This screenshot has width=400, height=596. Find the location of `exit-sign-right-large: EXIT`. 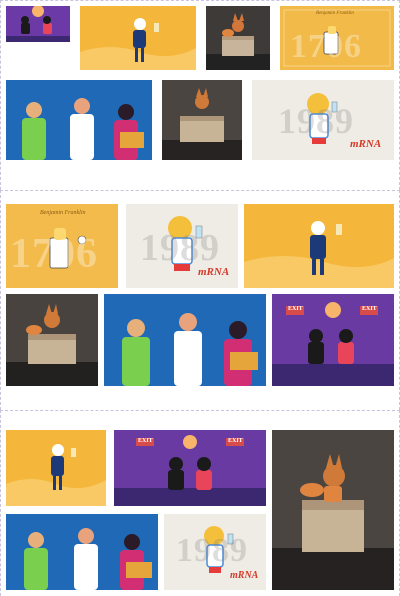

exit-sign-right-large: EXIT is located at coordinates (235, 441).